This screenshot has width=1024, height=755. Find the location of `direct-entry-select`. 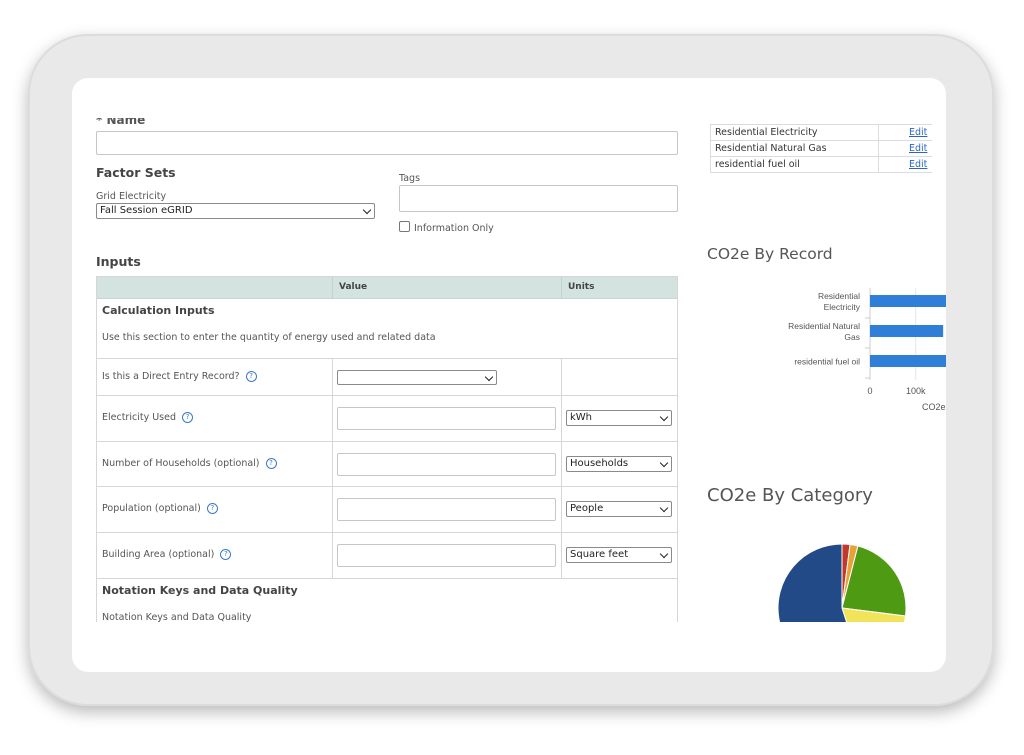

direct-entry-select is located at coordinates (417, 377).